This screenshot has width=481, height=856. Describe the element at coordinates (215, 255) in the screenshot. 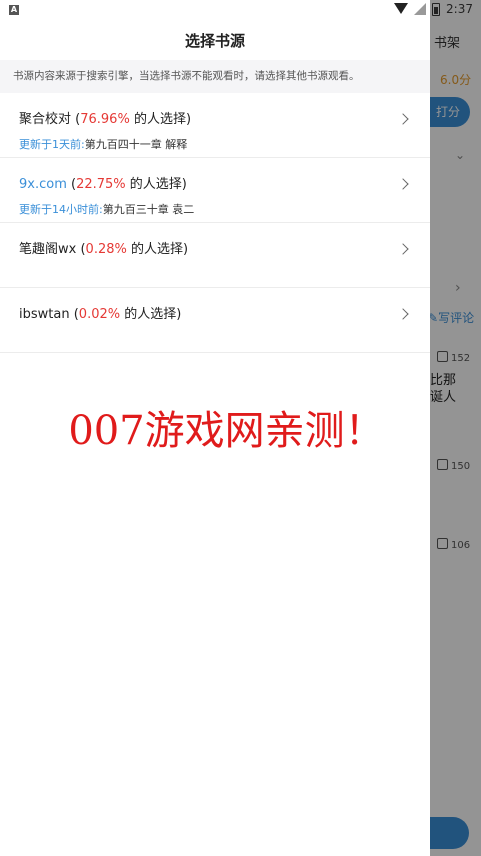

I see `source-item: 笔趣阁wx (0.28% 的人选择)` at that location.